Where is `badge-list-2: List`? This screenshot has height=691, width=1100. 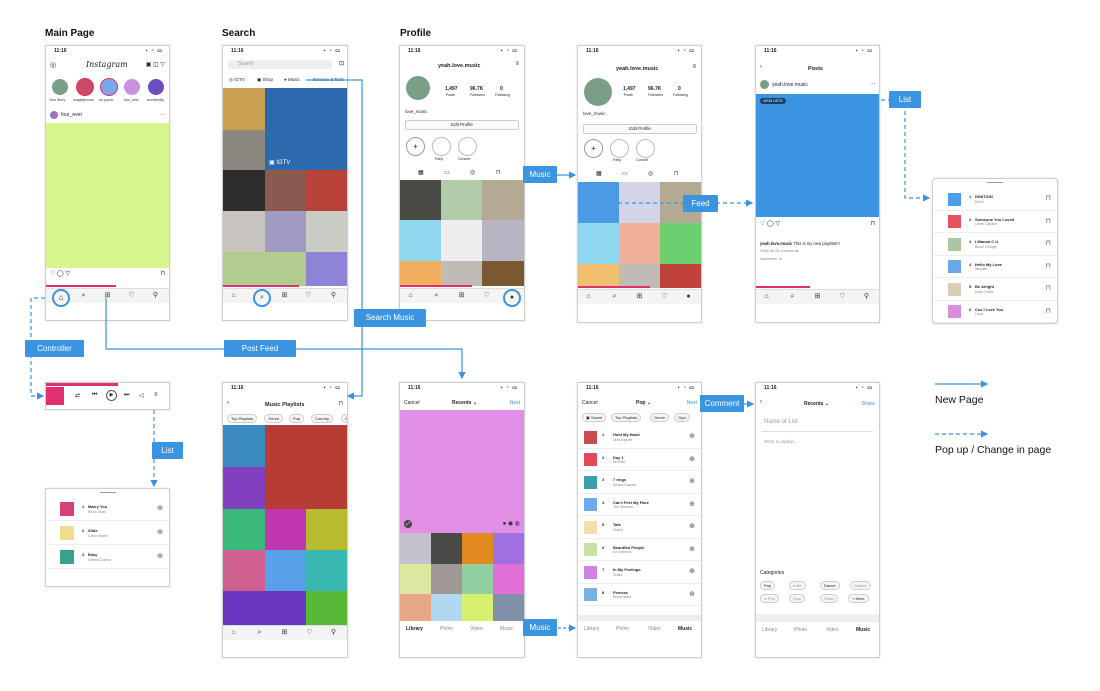 badge-list-2: List is located at coordinates (167, 450).